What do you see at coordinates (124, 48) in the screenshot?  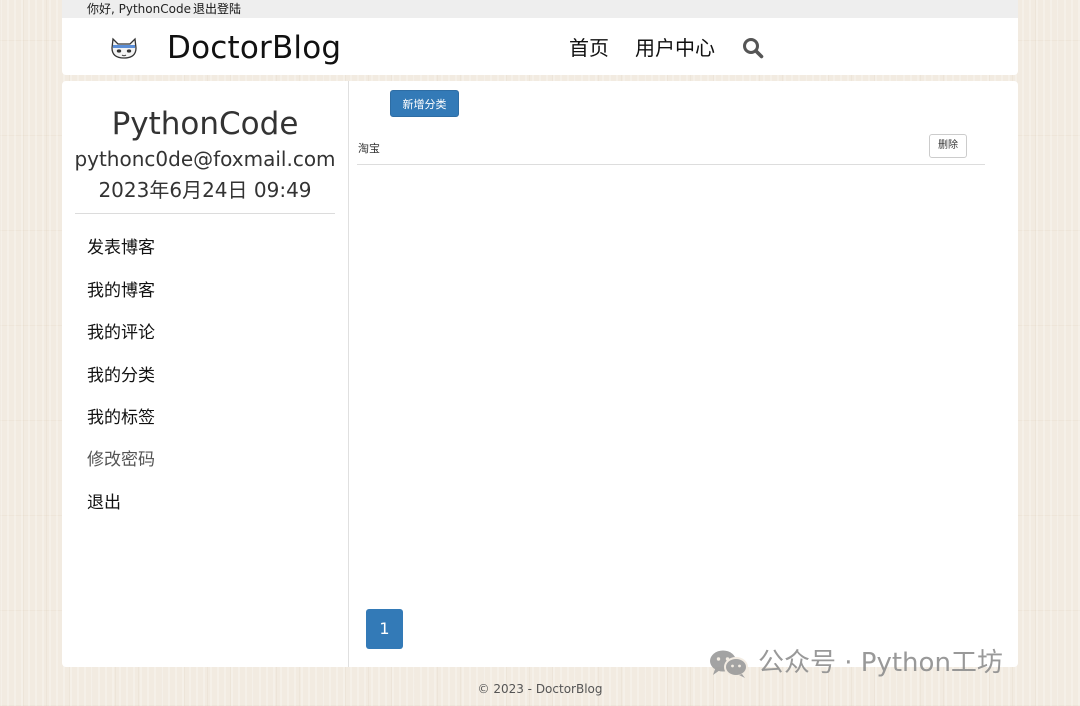 I see `cat-face-icon` at bounding box center [124, 48].